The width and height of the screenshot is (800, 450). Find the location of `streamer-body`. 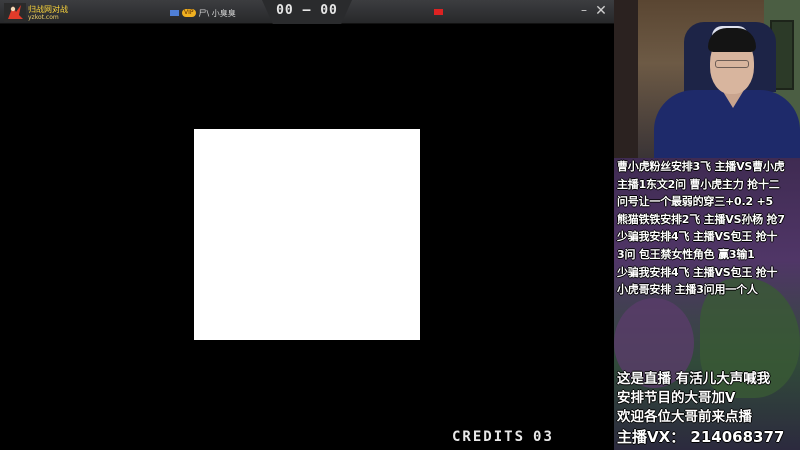

streamer-body is located at coordinates (727, 124).